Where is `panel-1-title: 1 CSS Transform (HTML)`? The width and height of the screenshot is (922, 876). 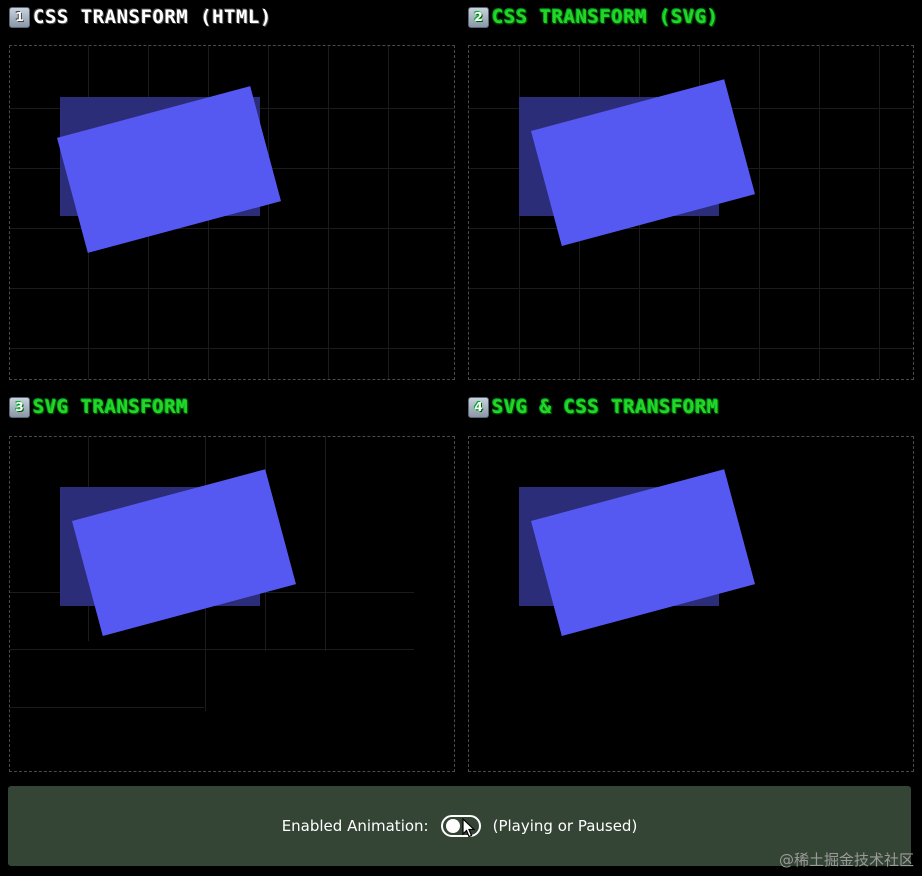
panel-1-title: 1 CSS Transform (HTML) is located at coordinates (140, 17).